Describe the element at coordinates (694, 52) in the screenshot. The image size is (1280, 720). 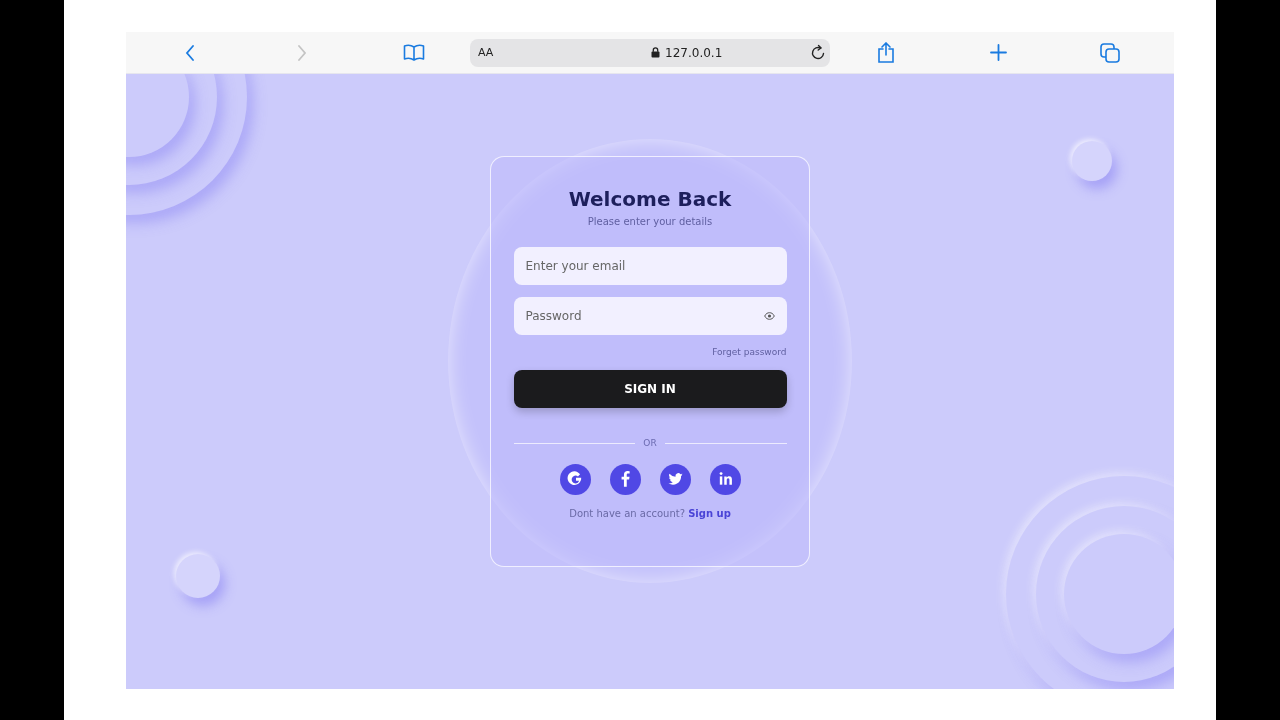
I see `url-text: 127.0.0.1` at that location.